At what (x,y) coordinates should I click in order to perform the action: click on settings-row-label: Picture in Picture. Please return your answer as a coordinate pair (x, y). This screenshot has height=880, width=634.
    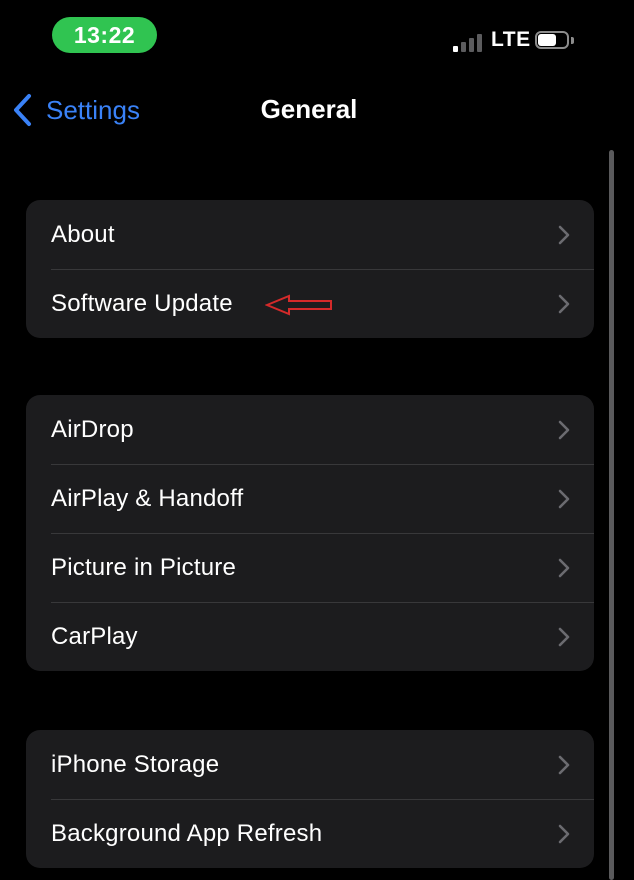
    Looking at the image, I should click on (144, 567).